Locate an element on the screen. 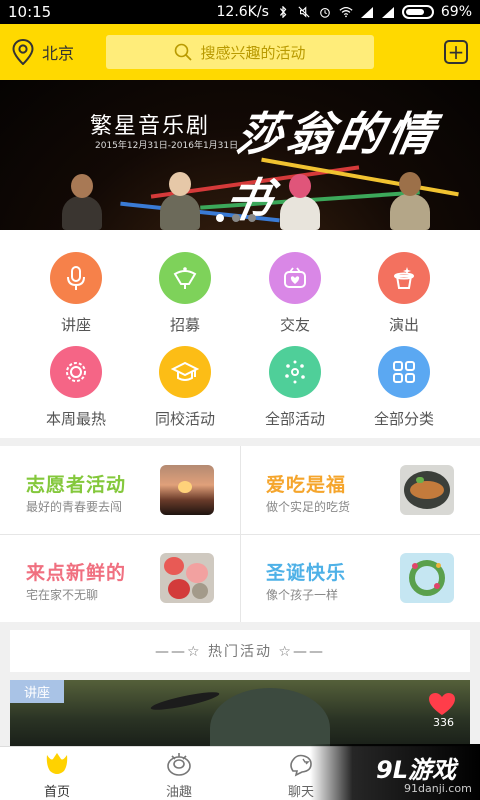 This screenshot has width=480, height=800. mute-icon is located at coordinates (304, 12).